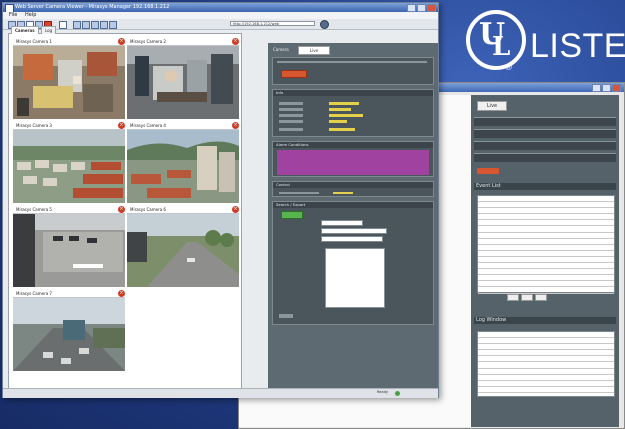  I want to click on alarm-indicator, so click(353, 162).